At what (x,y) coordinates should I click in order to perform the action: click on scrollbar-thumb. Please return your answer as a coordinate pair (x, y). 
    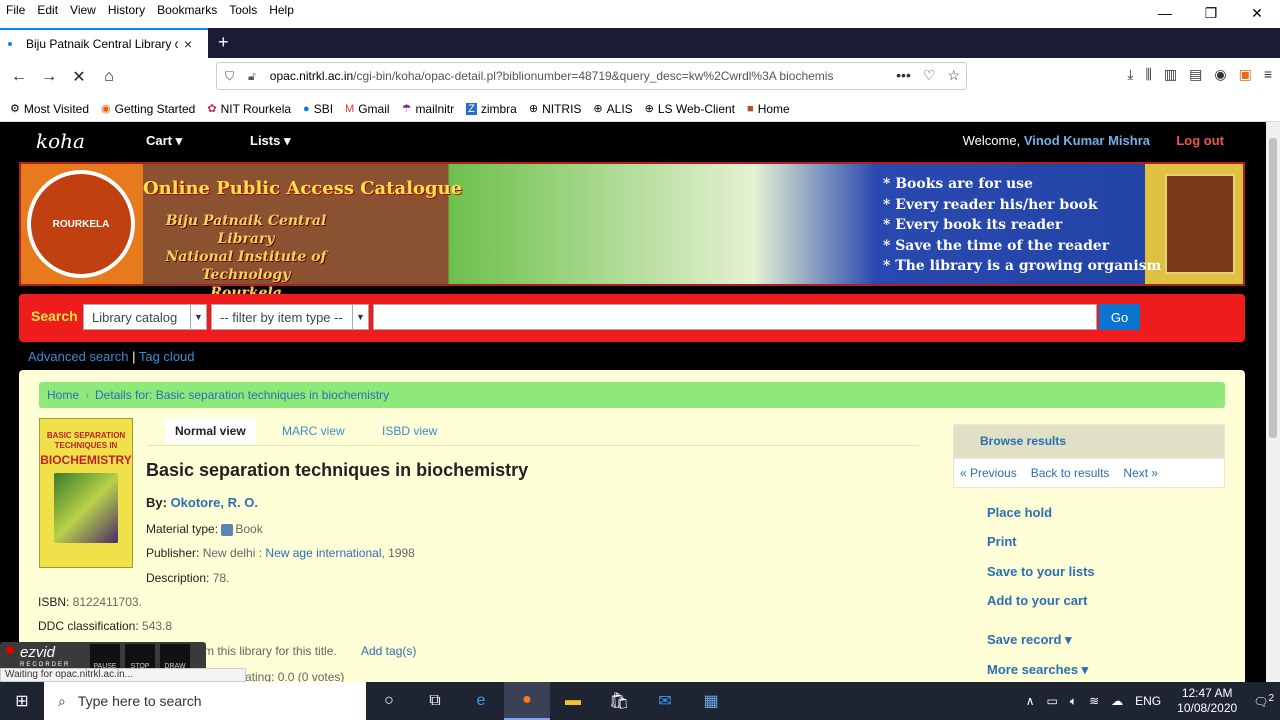
    Looking at the image, I should click on (1273, 288).